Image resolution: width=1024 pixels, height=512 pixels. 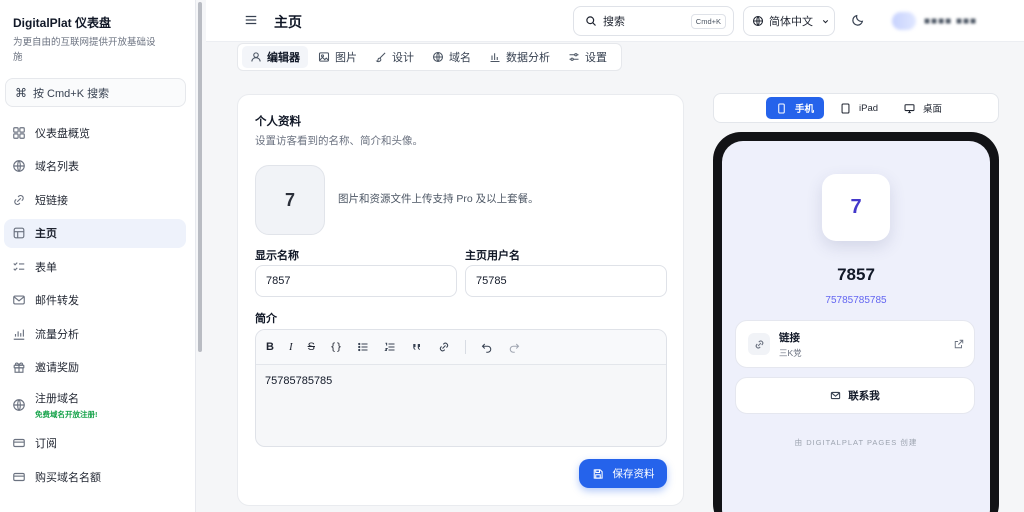 I want to click on username-label: 主页用户名, so click(x=492, y=256).